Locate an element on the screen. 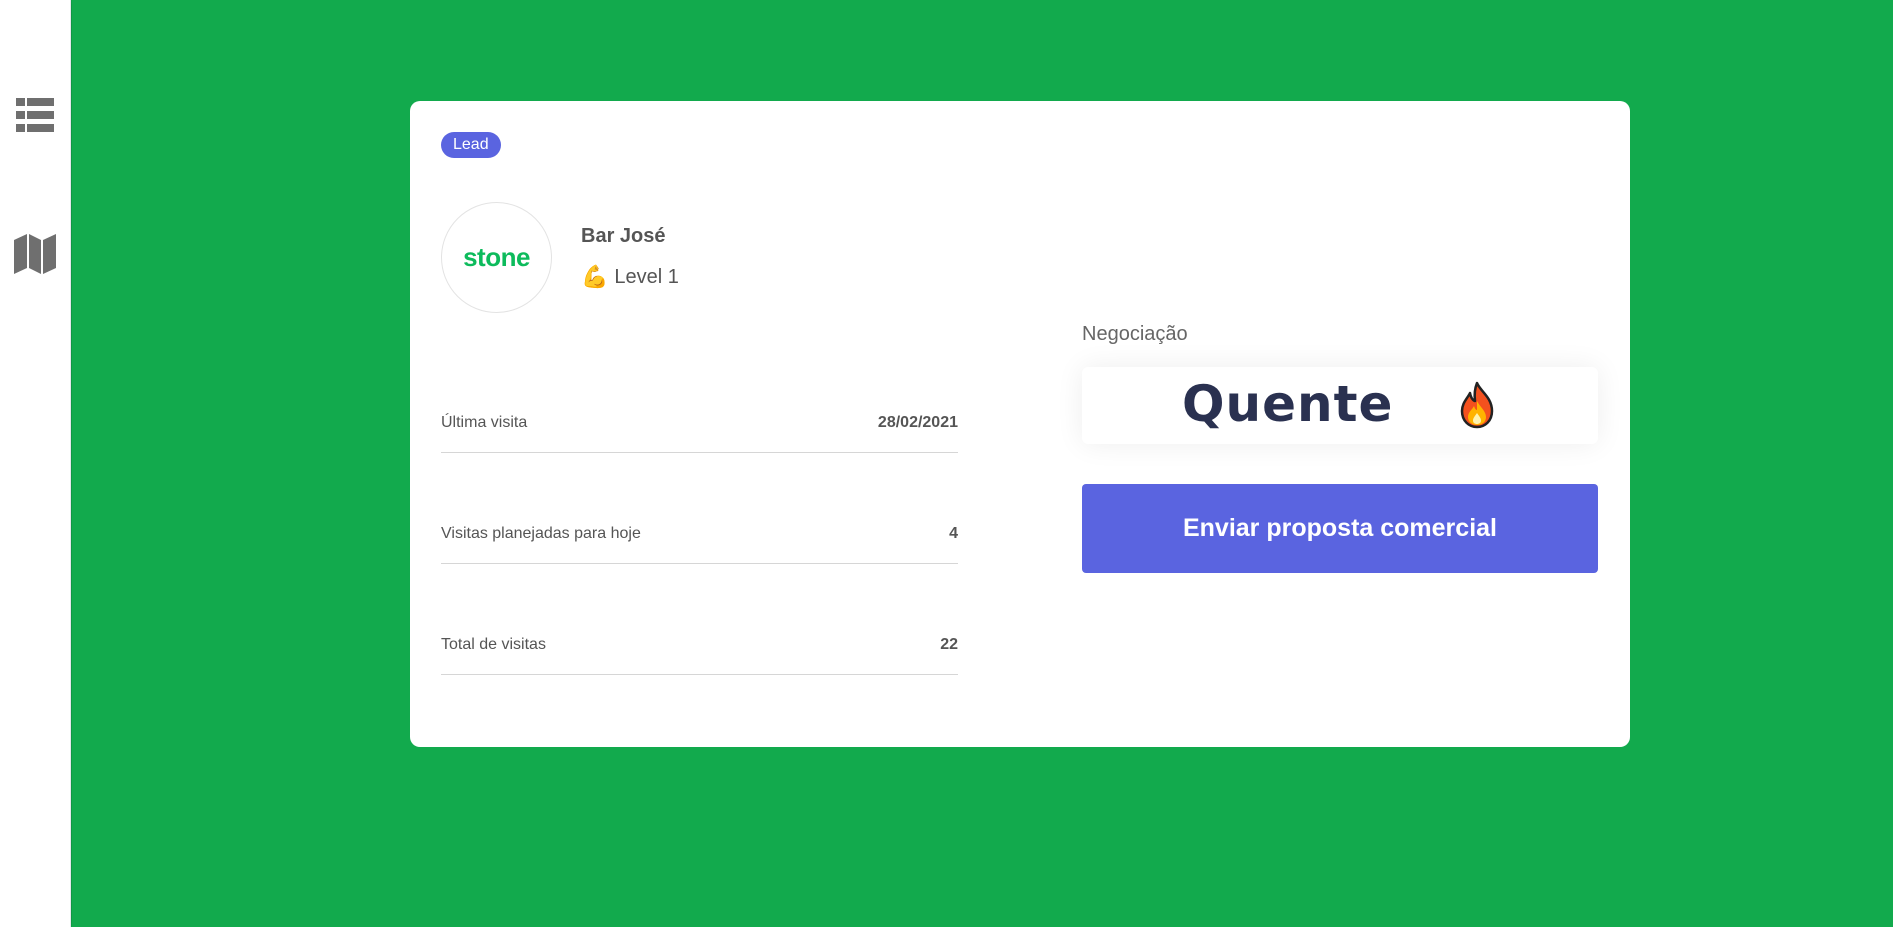 The image size is (1893, 927). flexed-biceps-icon: 💪 is located at coordinates (595, 276).